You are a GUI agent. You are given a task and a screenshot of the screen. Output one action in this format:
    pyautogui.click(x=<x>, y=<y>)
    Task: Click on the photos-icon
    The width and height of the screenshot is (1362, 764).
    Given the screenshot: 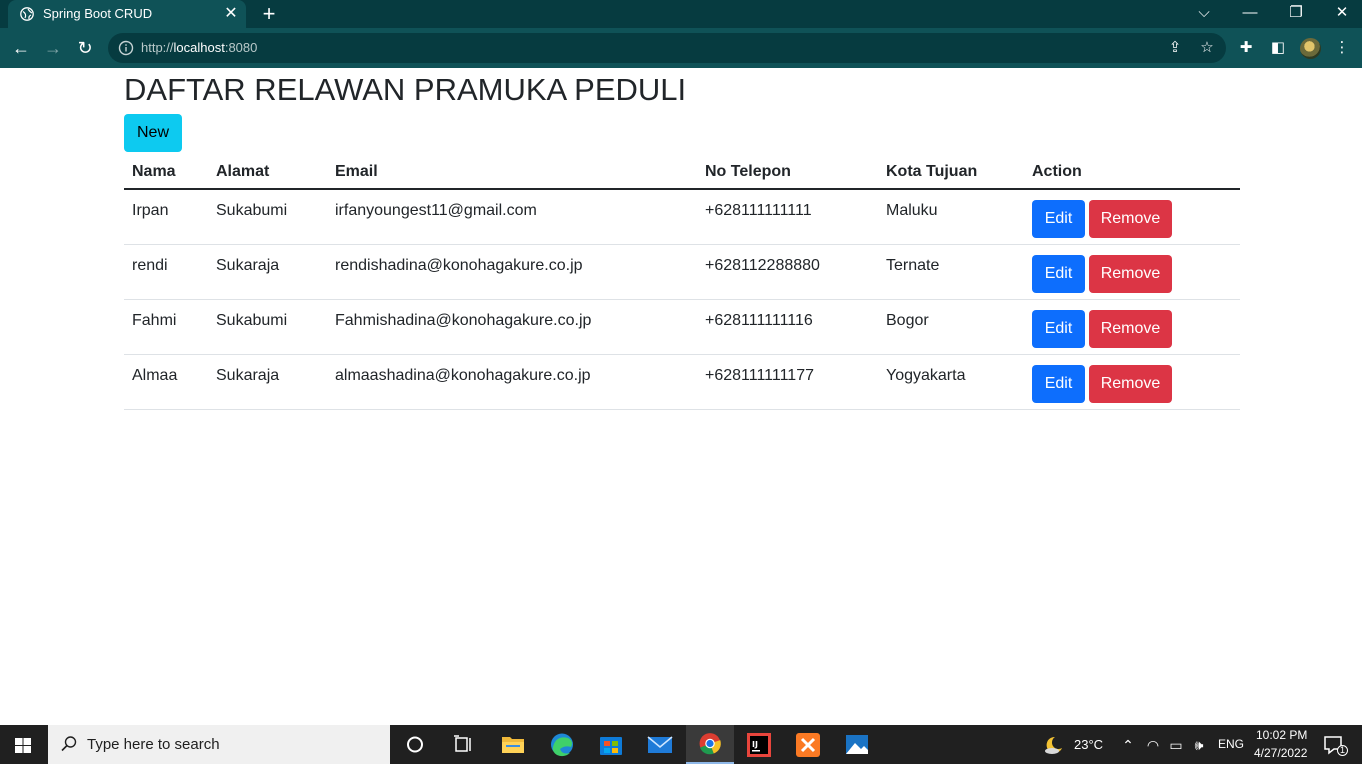 What is the action you would take?
    pyautogui.click(x=857, y=744)
    